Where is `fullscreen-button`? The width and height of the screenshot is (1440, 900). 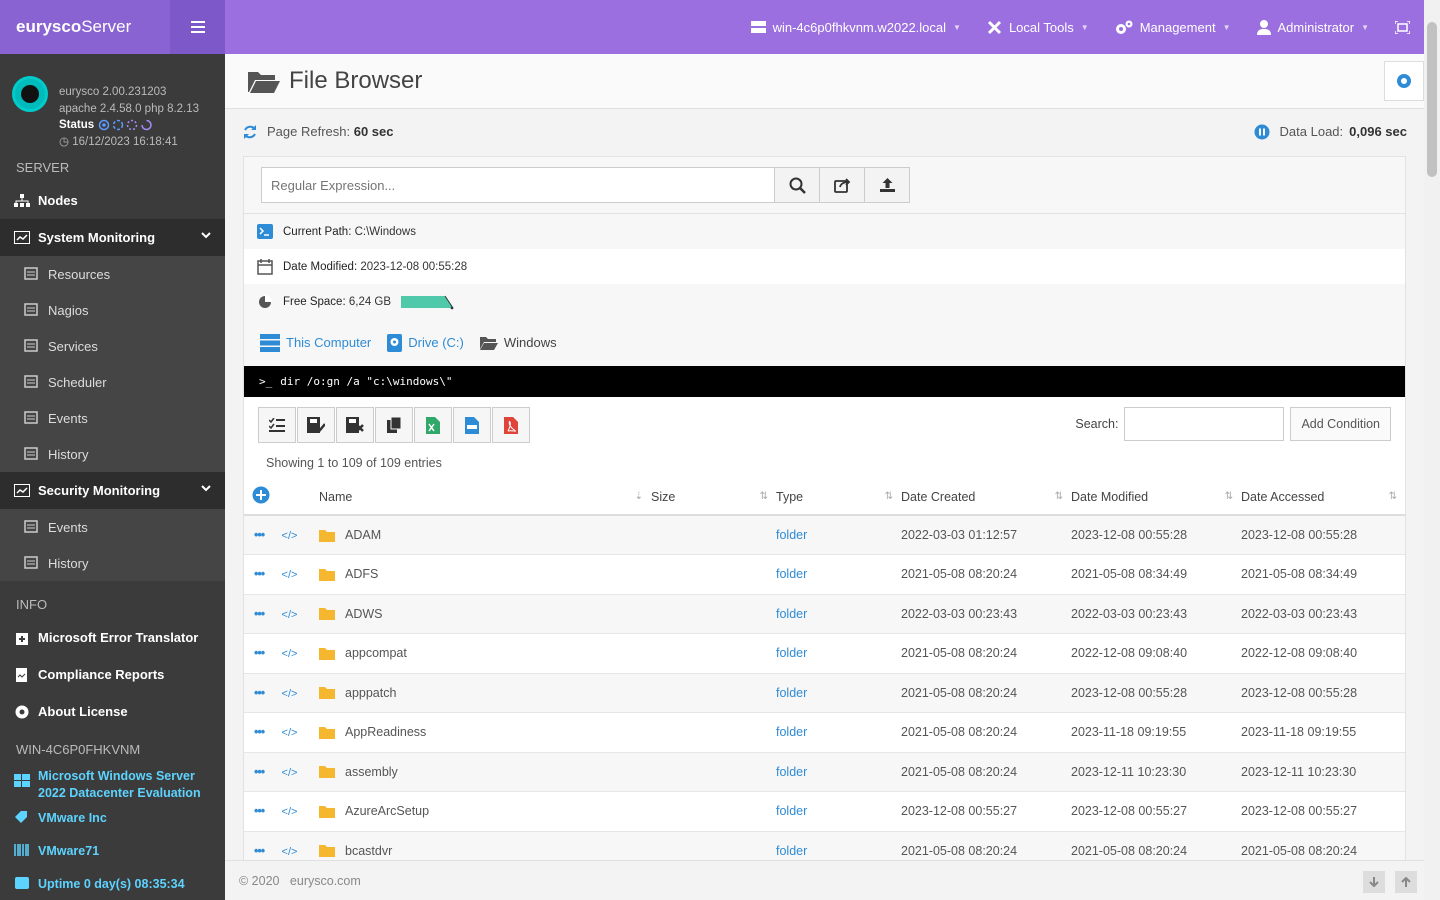
fullscreen-button is located at coordinates (1402, 27).